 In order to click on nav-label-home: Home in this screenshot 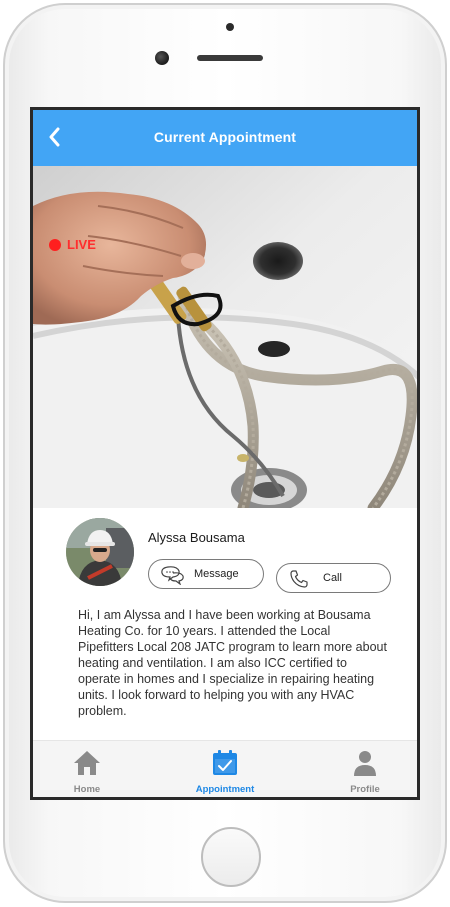, I will do `click(87, 789)`.